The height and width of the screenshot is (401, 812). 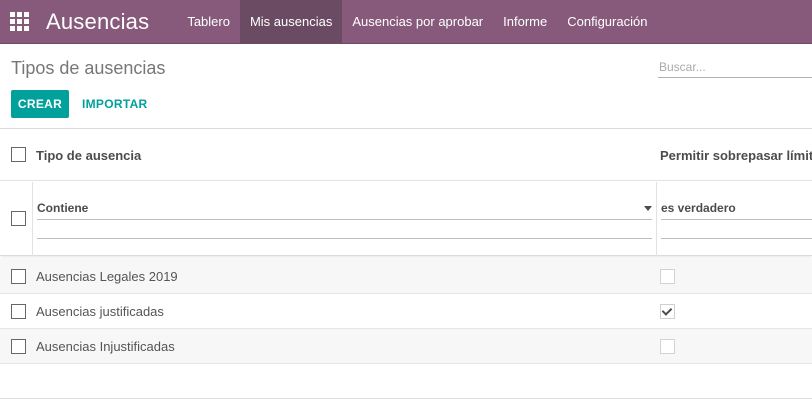 I want to click on allow-exceed-filter-label: es verdadero, so click(x=698, y=208).